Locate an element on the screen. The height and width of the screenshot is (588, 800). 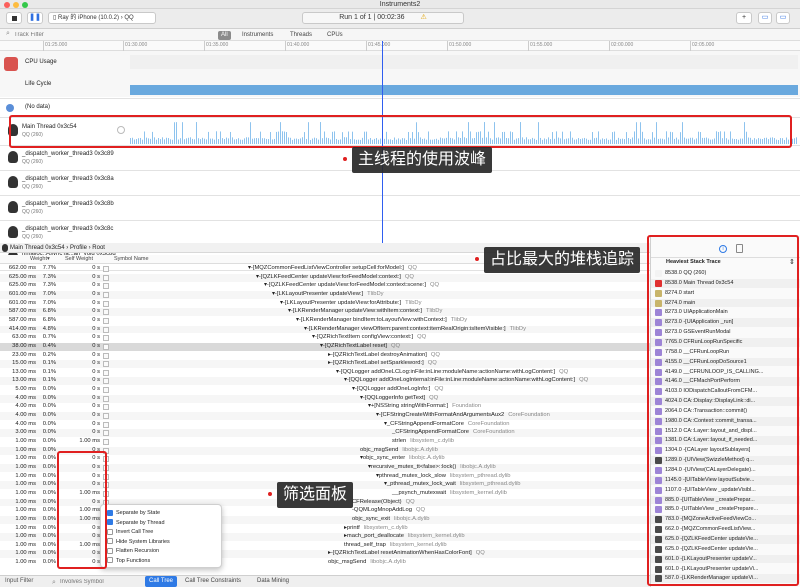
tab-all: All is located at coordinates (224, 35).